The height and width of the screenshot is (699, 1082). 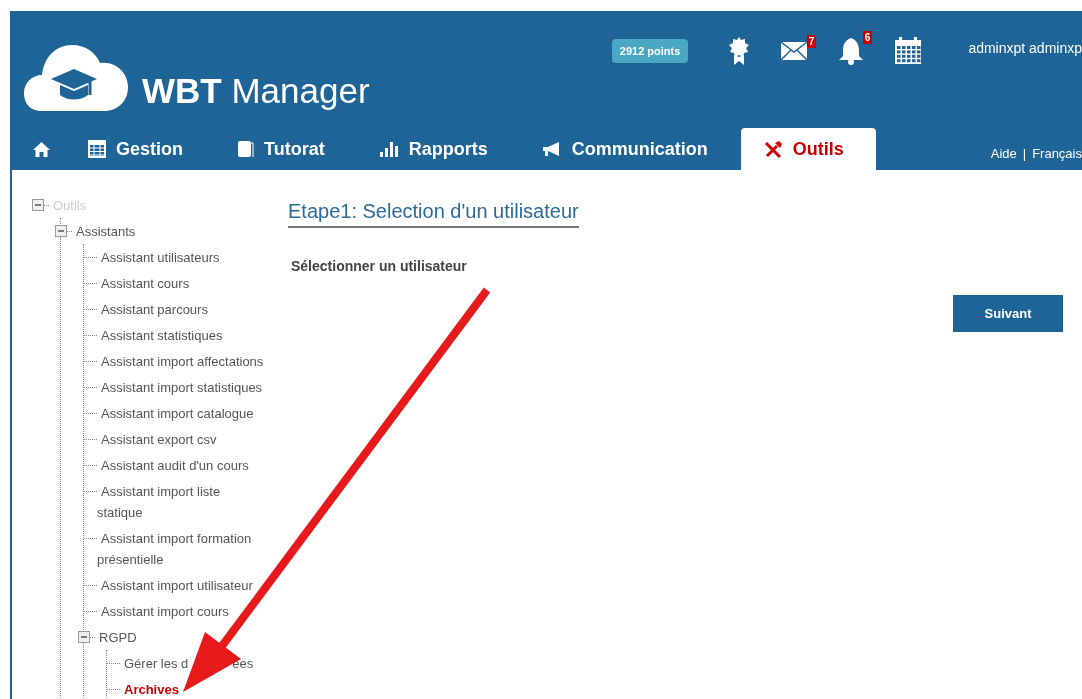 I want to click on home-icon, so click(x=41, y=149).